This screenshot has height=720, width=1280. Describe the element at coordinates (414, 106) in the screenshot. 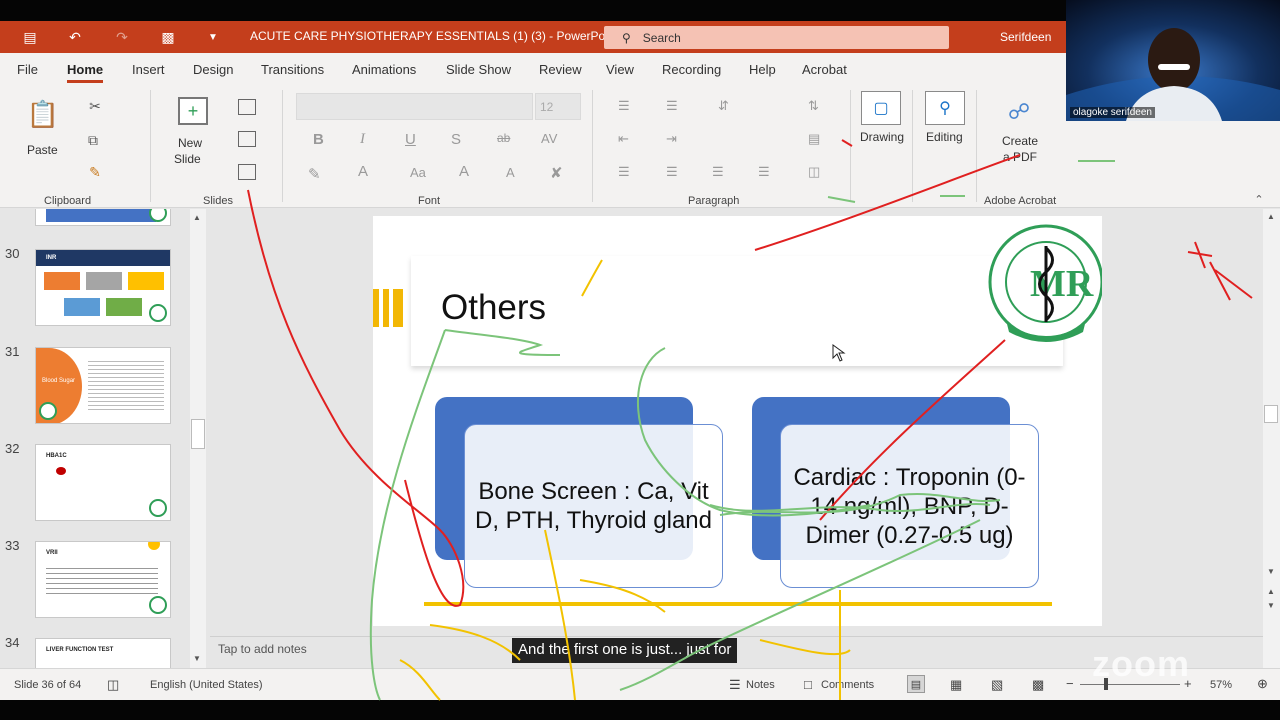

I see `font-name-box` at that location.